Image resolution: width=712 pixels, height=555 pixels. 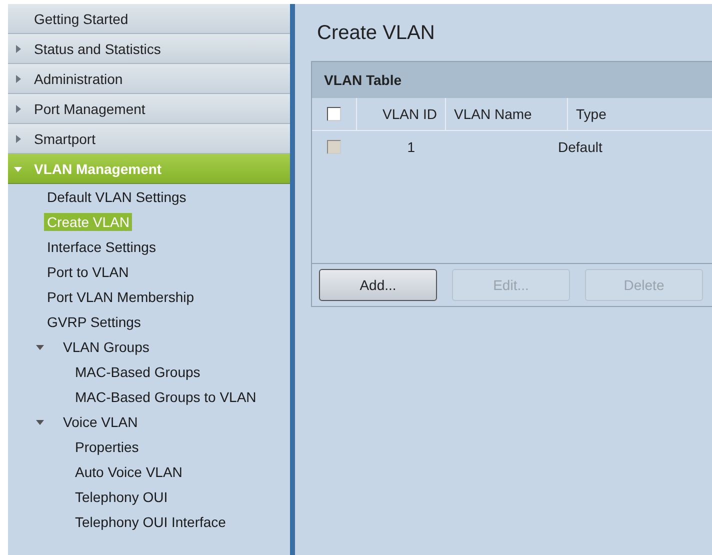 What do you see at coordinates (129, 471) in the screenshot?
I see `sidebar-item: Auto Voice VLAN` at bounding box center [129, 471].